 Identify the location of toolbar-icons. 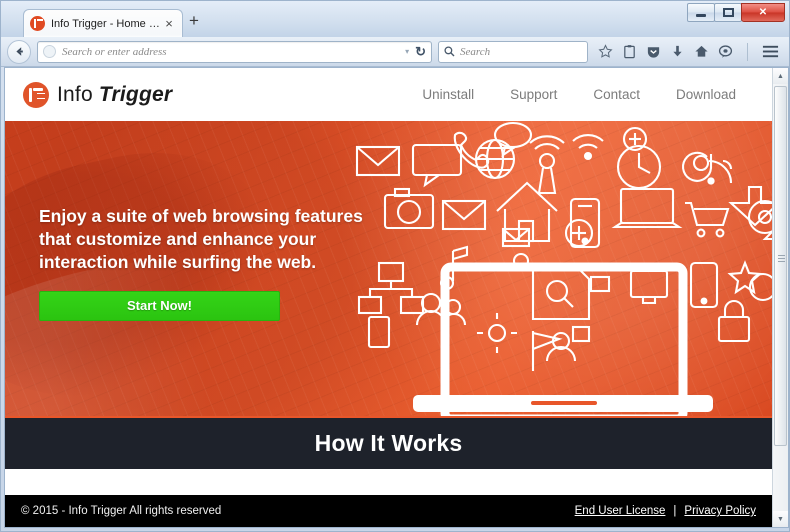
(688, 51).